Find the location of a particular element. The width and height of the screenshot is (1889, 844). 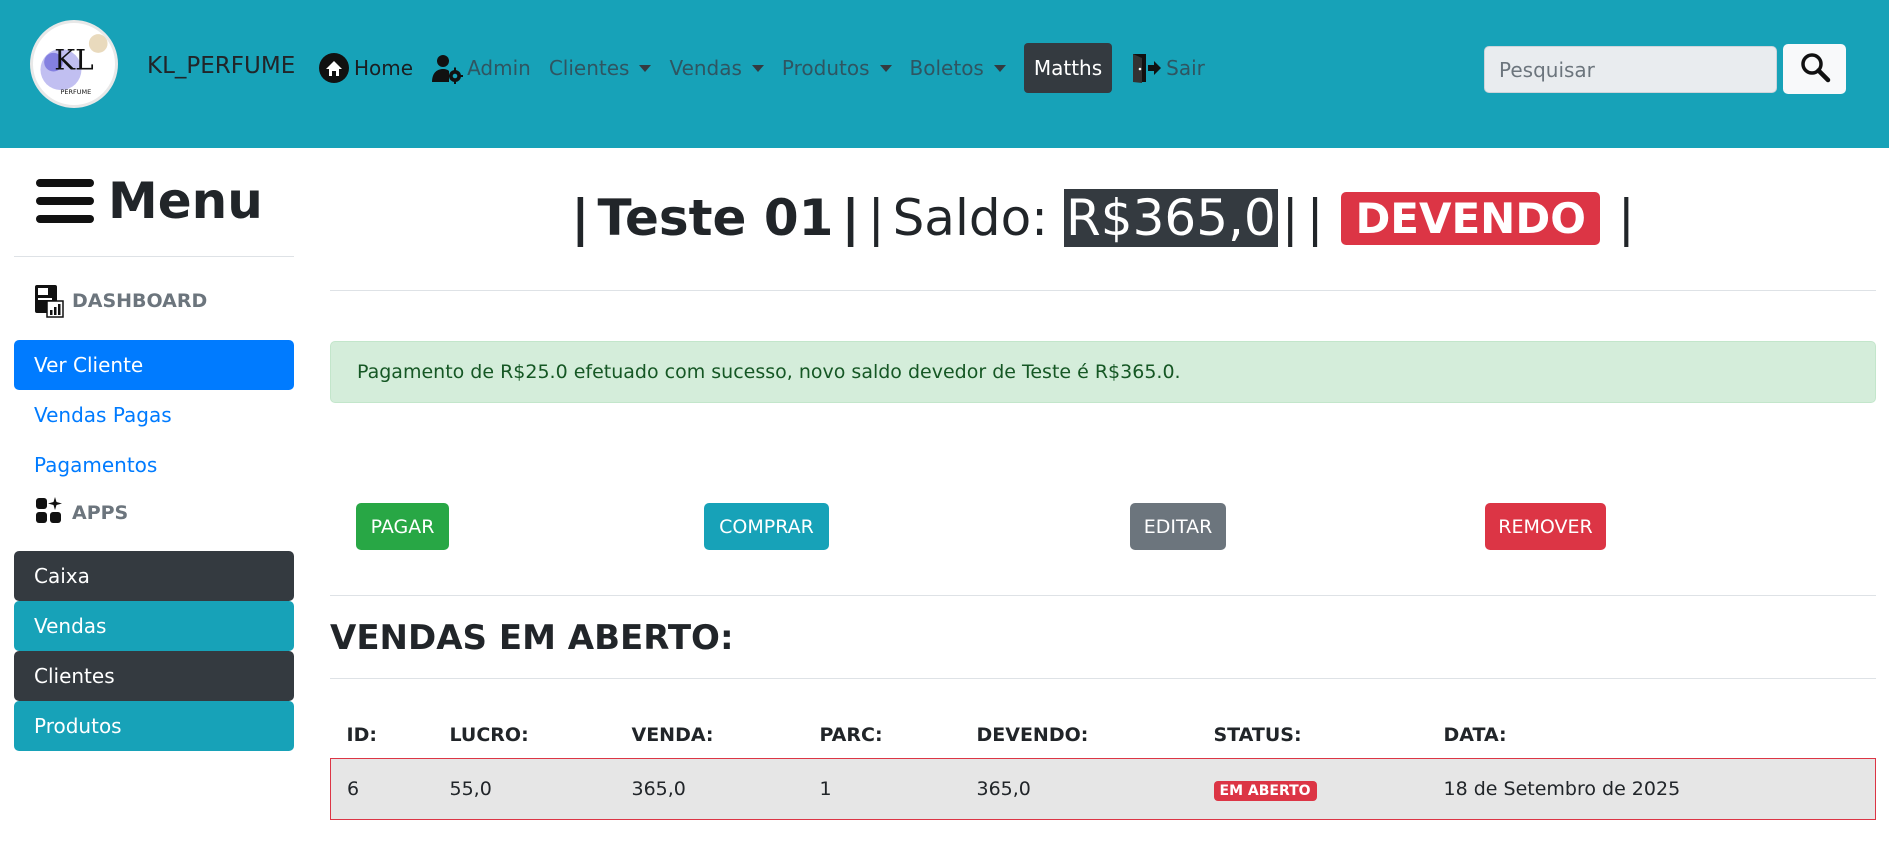

nav-matths: Matths is located at coordinates (1068, 68).